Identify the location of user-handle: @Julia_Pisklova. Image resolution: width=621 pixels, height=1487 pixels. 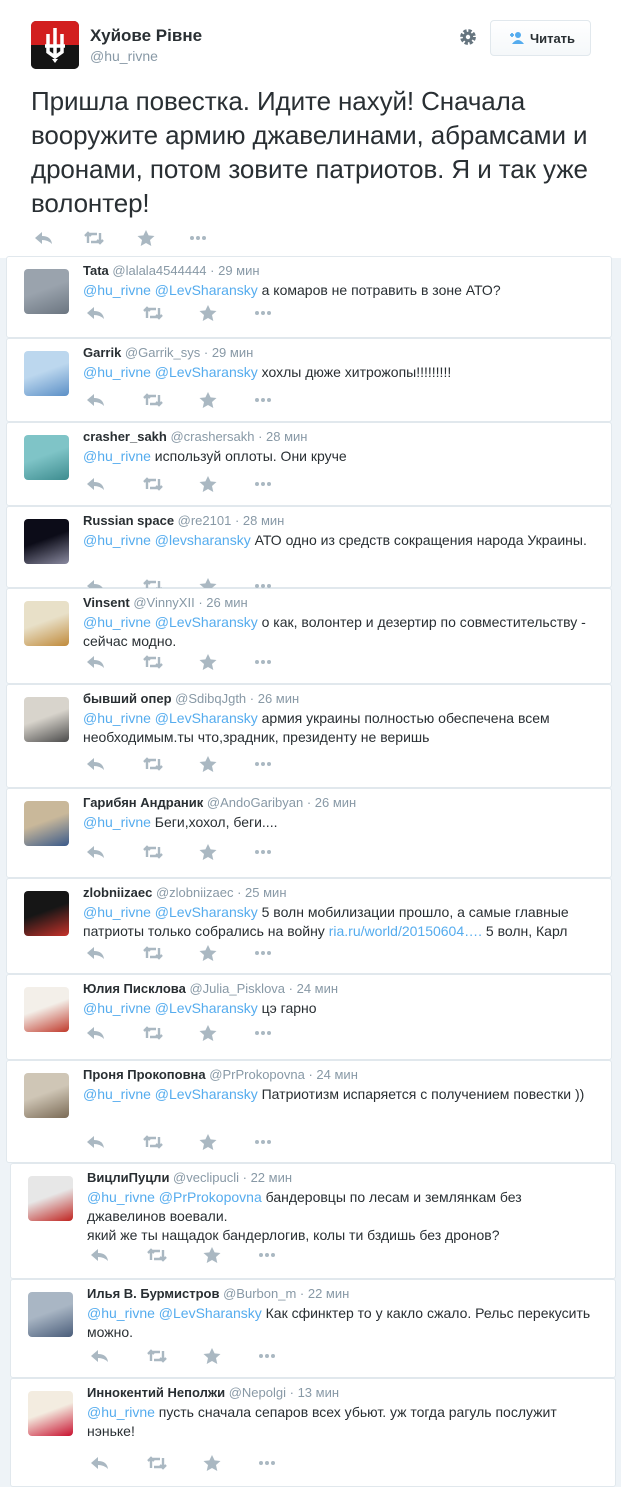
(235, 988).